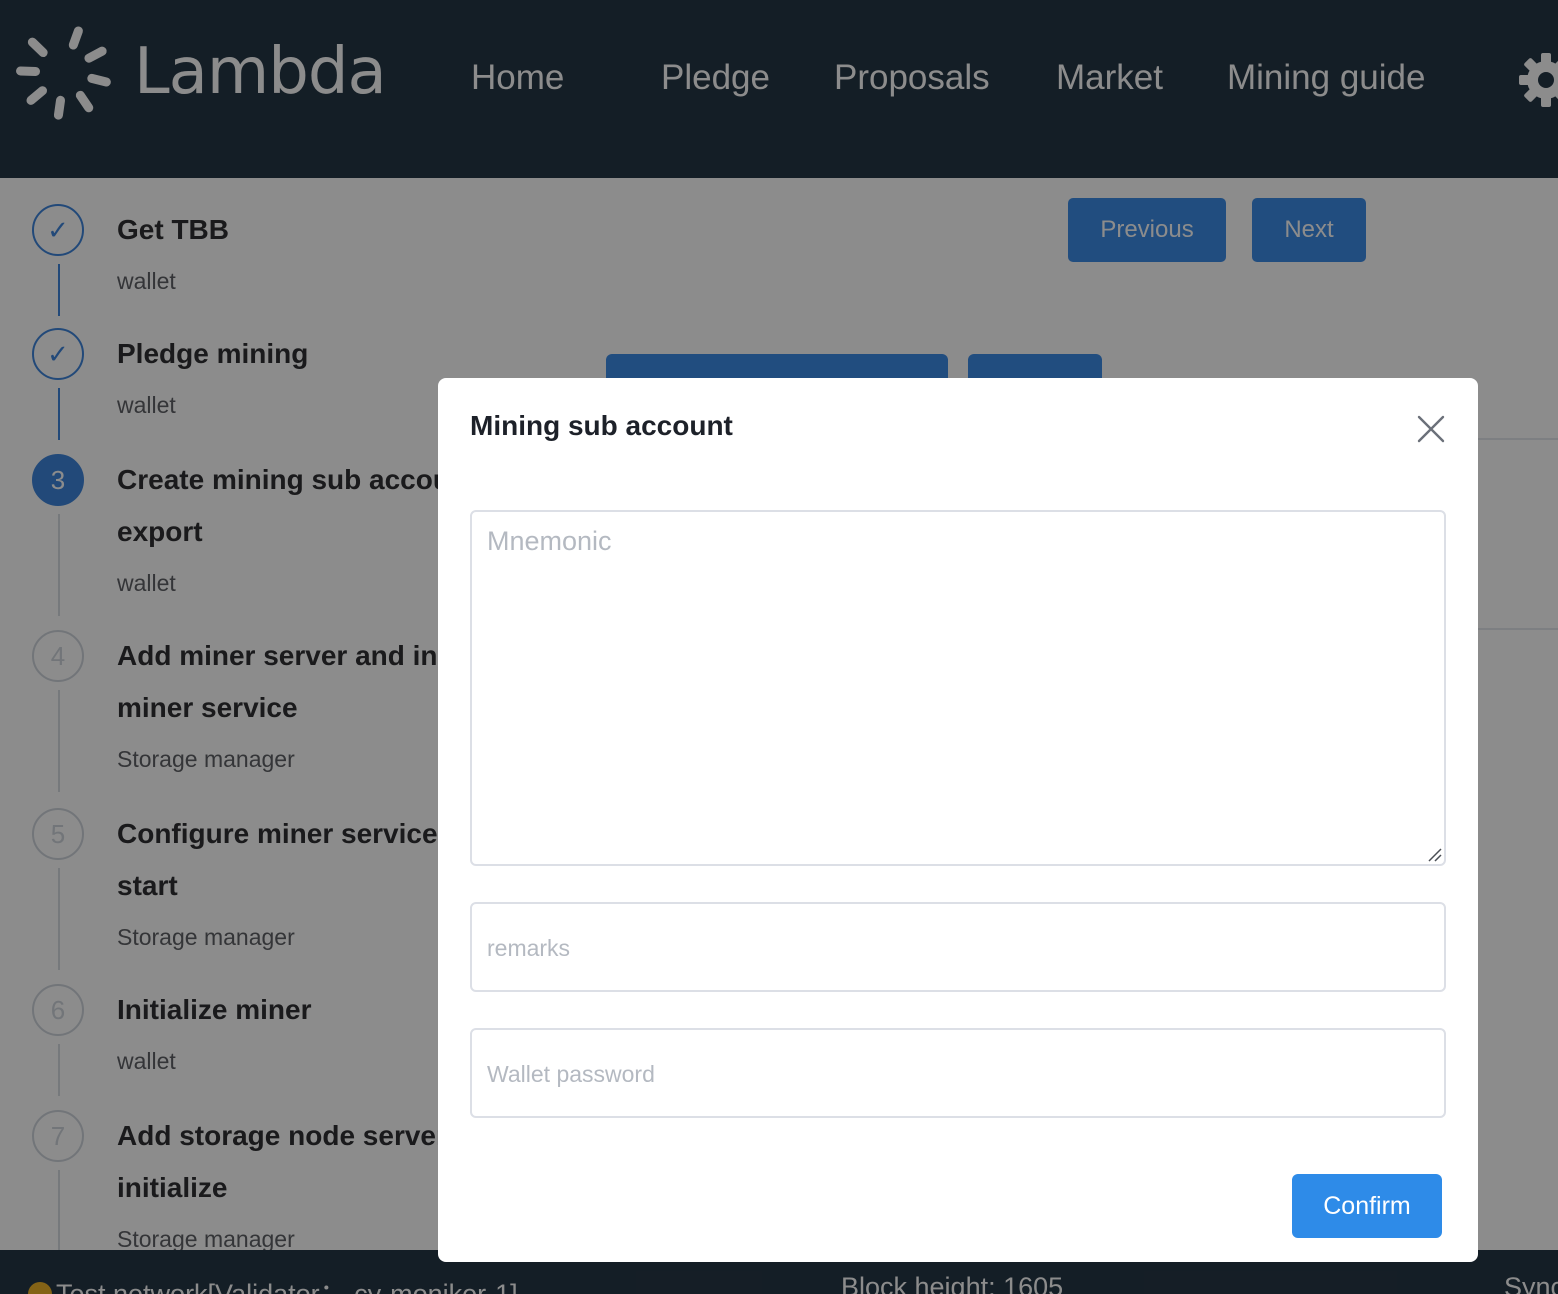  Describe the element at coordinates (601, 425) in the screenshot. I see `dialog-title: Mining sub account` at that location.